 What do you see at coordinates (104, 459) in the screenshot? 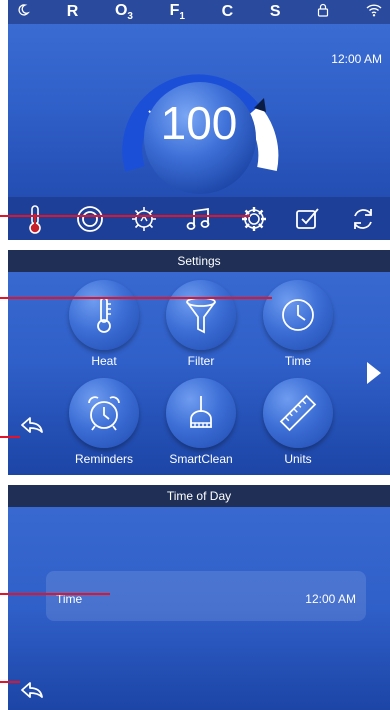
I see `tile-reminders-label: Reminders` at bounding box center [104, 459].